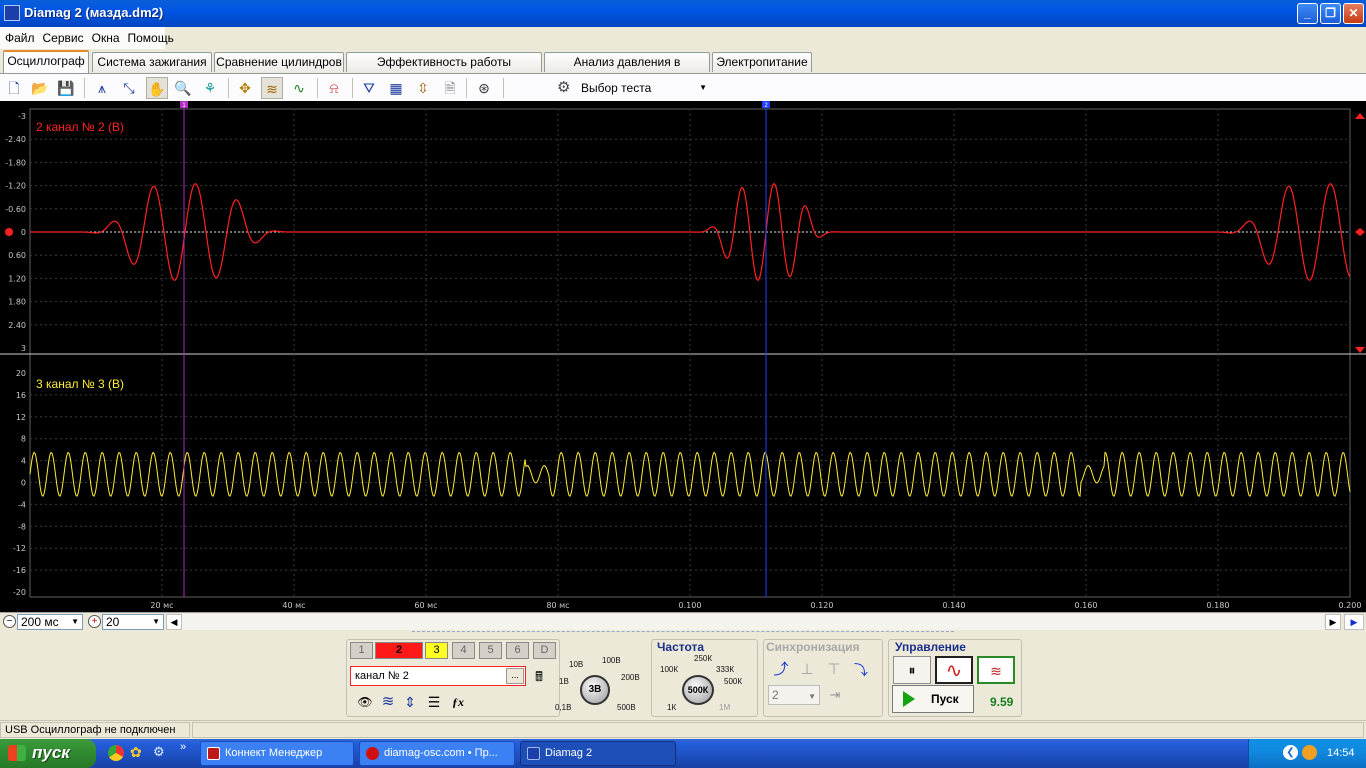  I want to click on scroll-up-marker, so click(1360, 116).